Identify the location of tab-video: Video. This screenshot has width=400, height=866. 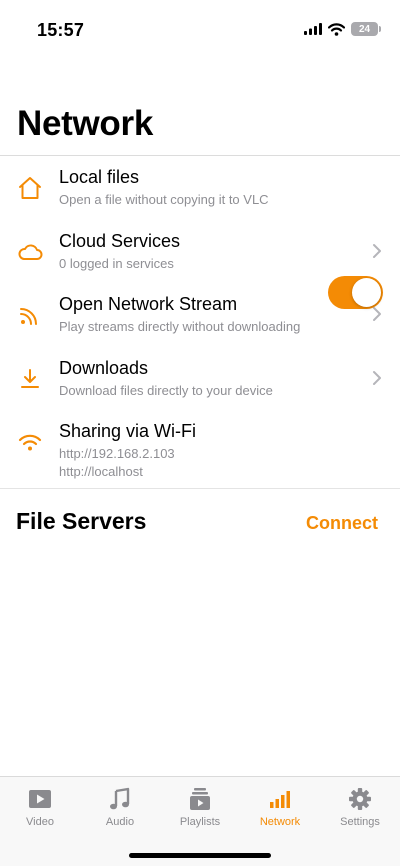
(40, 807).